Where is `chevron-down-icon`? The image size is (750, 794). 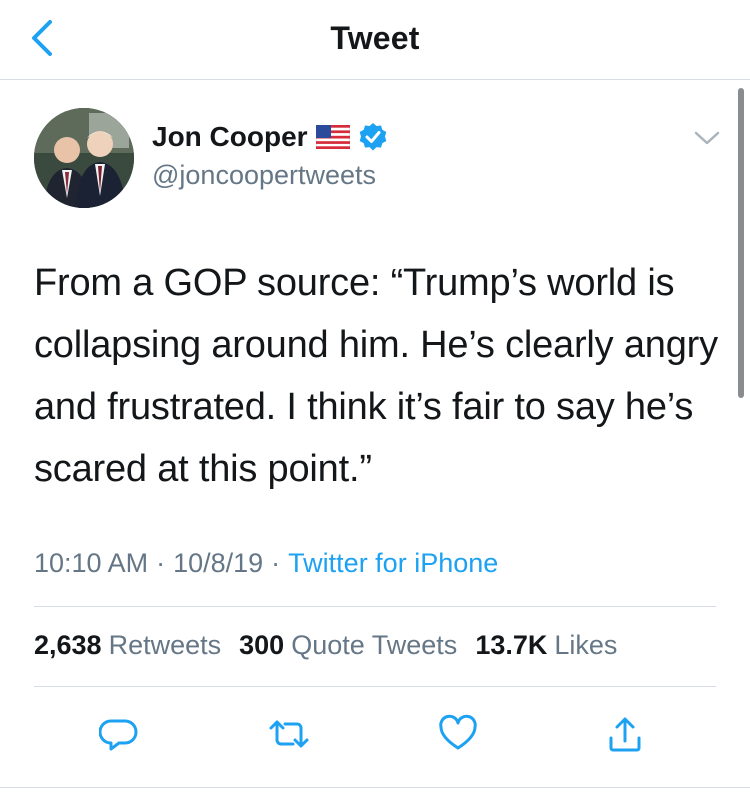
chevron-down-icon is located at coordinates (707, 138).